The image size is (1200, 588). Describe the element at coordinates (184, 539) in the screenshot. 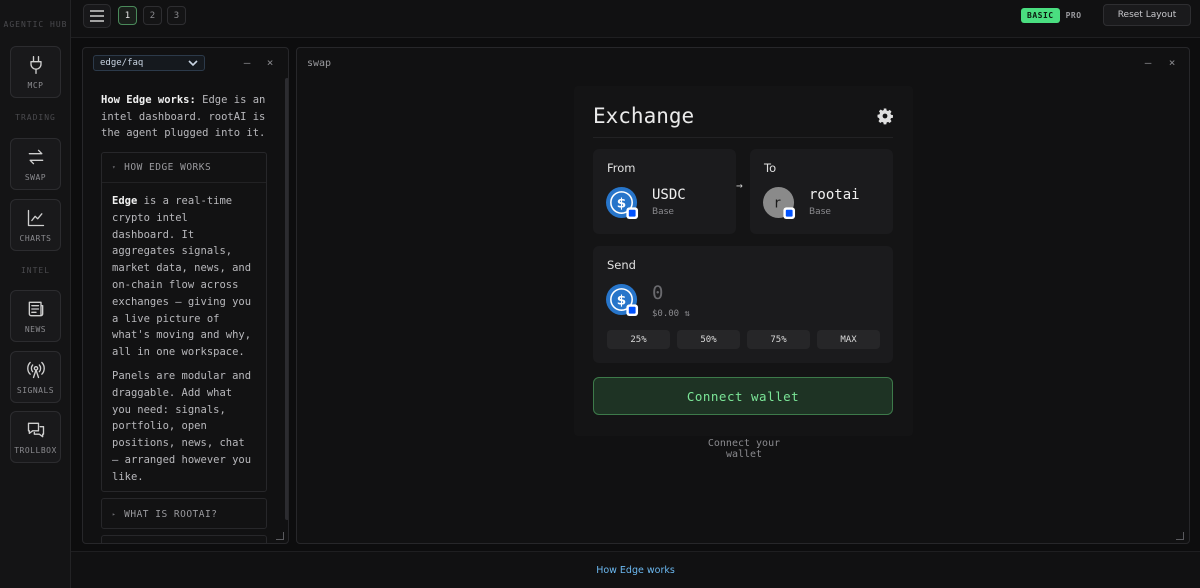

I see `faq-section-next` at that location.